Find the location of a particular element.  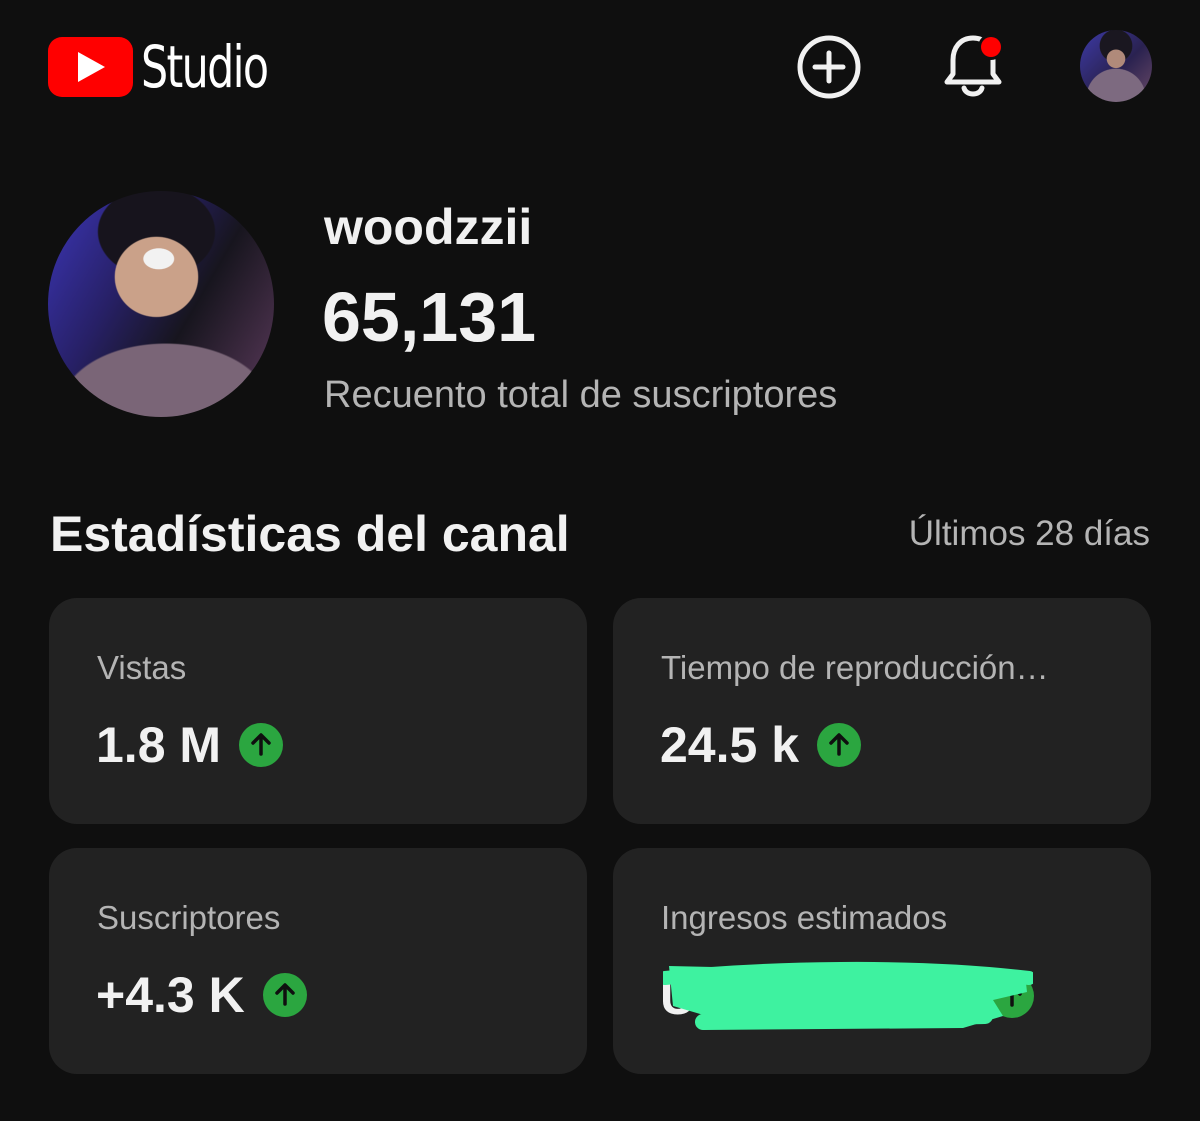

notifications-button is located at coordinates (975, 66).